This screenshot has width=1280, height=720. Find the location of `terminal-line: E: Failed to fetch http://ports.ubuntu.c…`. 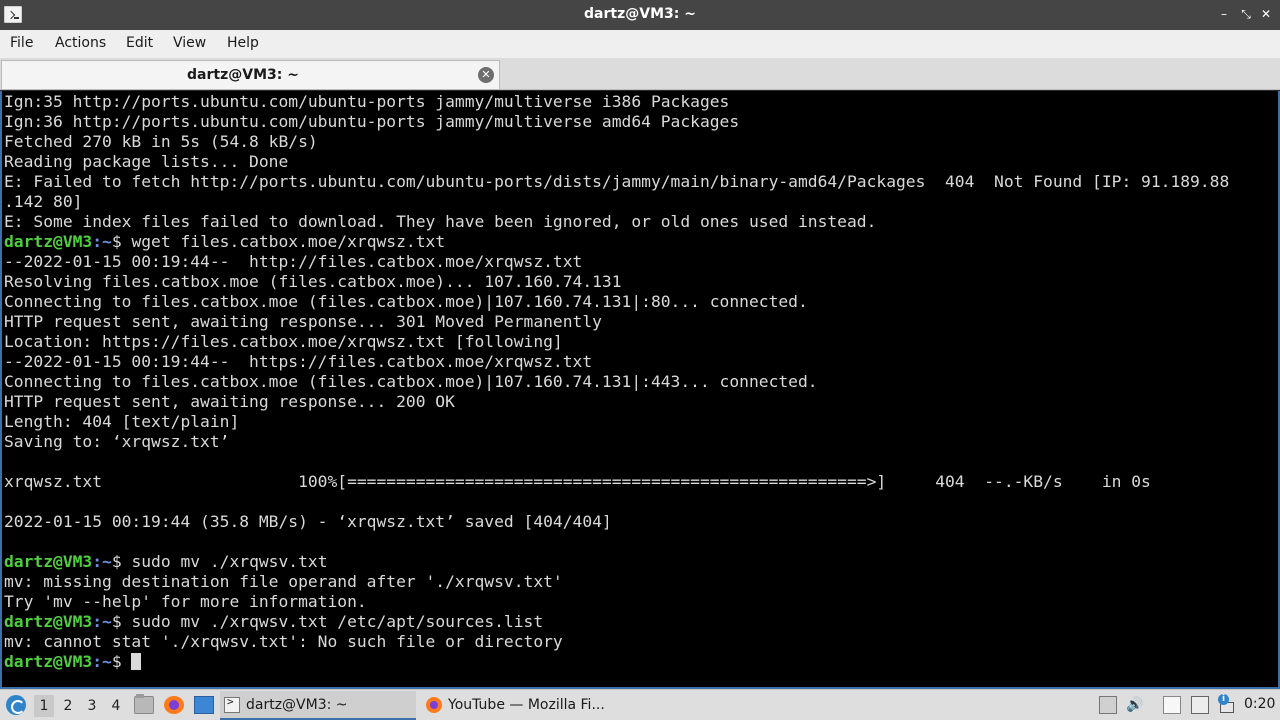

terminal-line: E: Failed to fetch http://ports.ubuntu.c… is located at coordinates (616, 182).